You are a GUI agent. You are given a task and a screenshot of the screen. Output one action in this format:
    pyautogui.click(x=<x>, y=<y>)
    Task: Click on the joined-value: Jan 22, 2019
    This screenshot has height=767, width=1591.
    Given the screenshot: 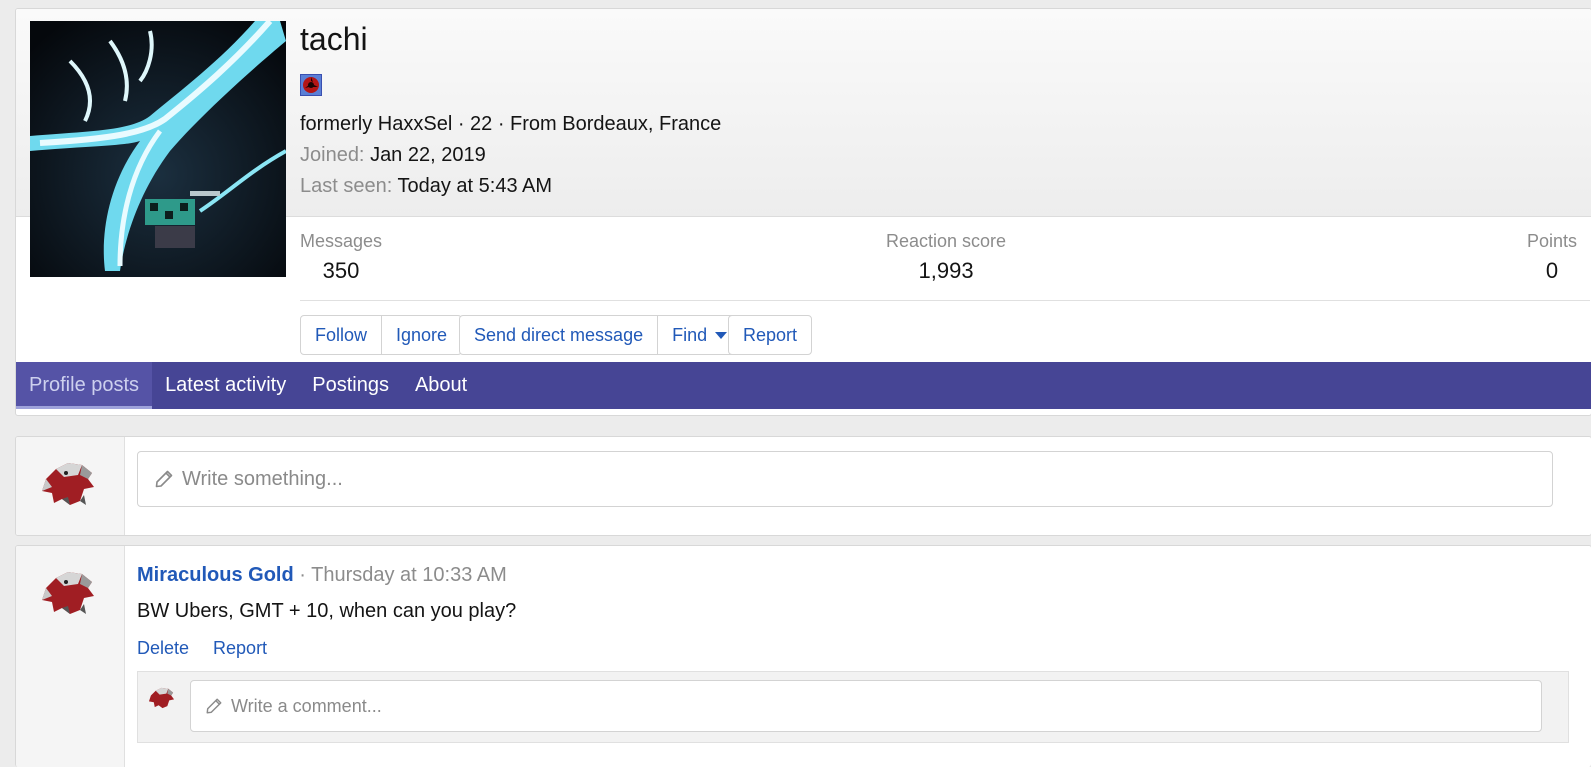 What is the action you would take?
    pyautogui.click(x=428, y=155)
    